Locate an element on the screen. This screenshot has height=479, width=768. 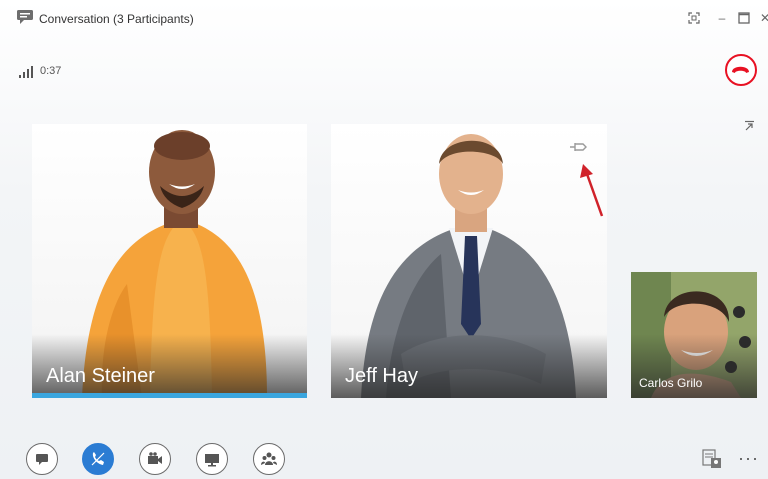
present-icon is located at coordinates (212, 460).